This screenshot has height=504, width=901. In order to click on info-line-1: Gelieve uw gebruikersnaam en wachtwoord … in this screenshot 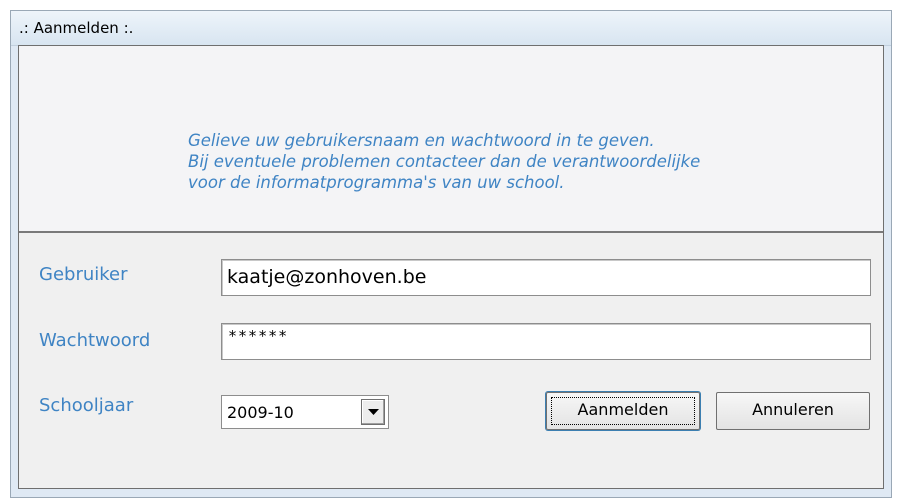, I will do `click(421, 140)`.